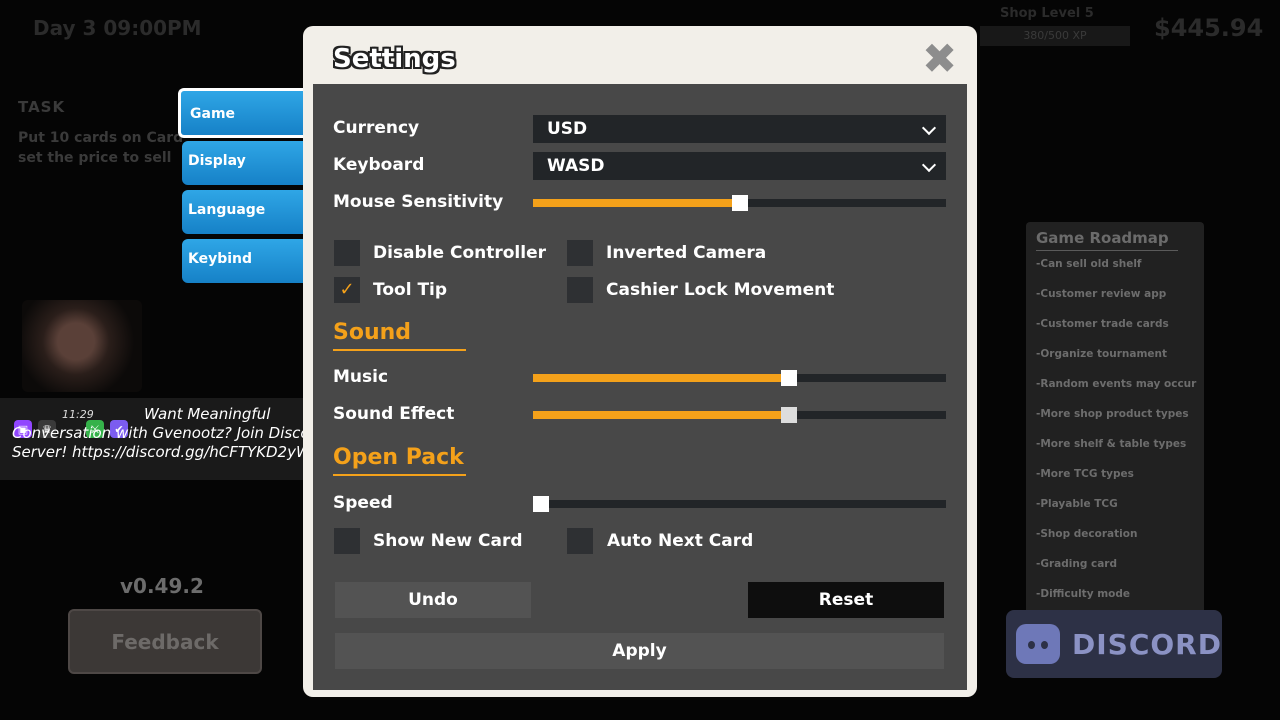 The image size is (1280, 720). Describe the element at coordinates (1077, 504) in the screenshot. I see `roadmap-item: -Playable TCG` at that location.